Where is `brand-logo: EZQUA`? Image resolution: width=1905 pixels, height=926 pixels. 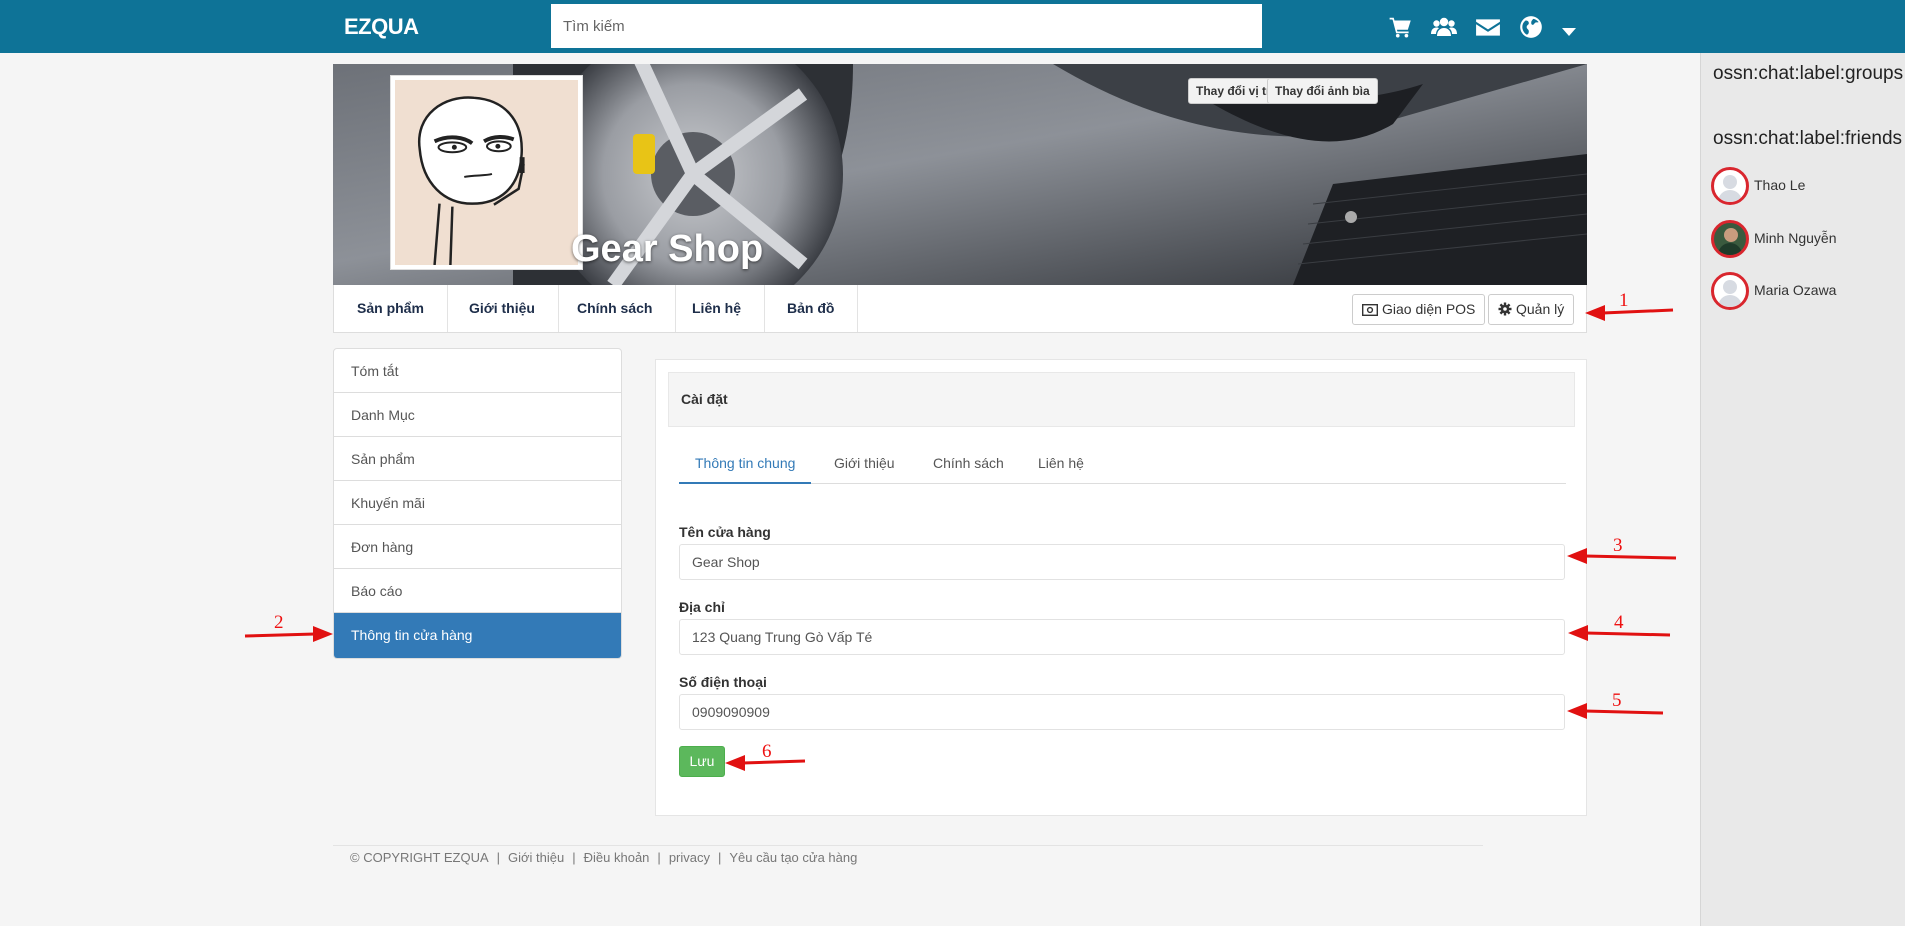 brand-logo: EZQUA is located at coordinates (381, 27).